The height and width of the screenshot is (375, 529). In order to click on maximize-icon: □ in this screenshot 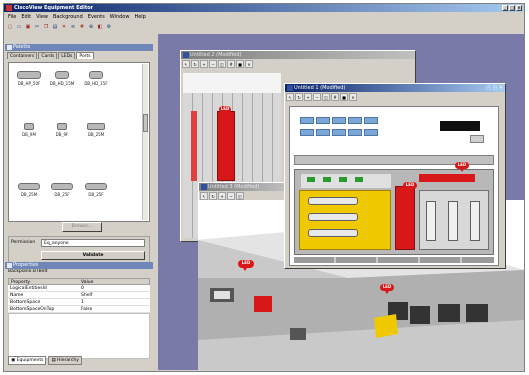, I will do `click(512, 8)`.